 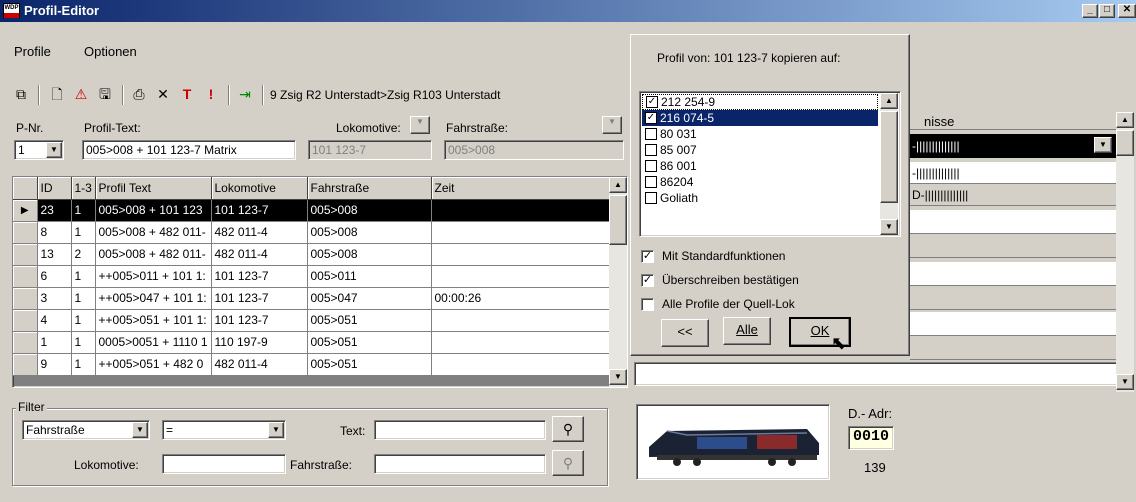 I want to click on exit-icon: ⇥, so click(x=245, y=95).